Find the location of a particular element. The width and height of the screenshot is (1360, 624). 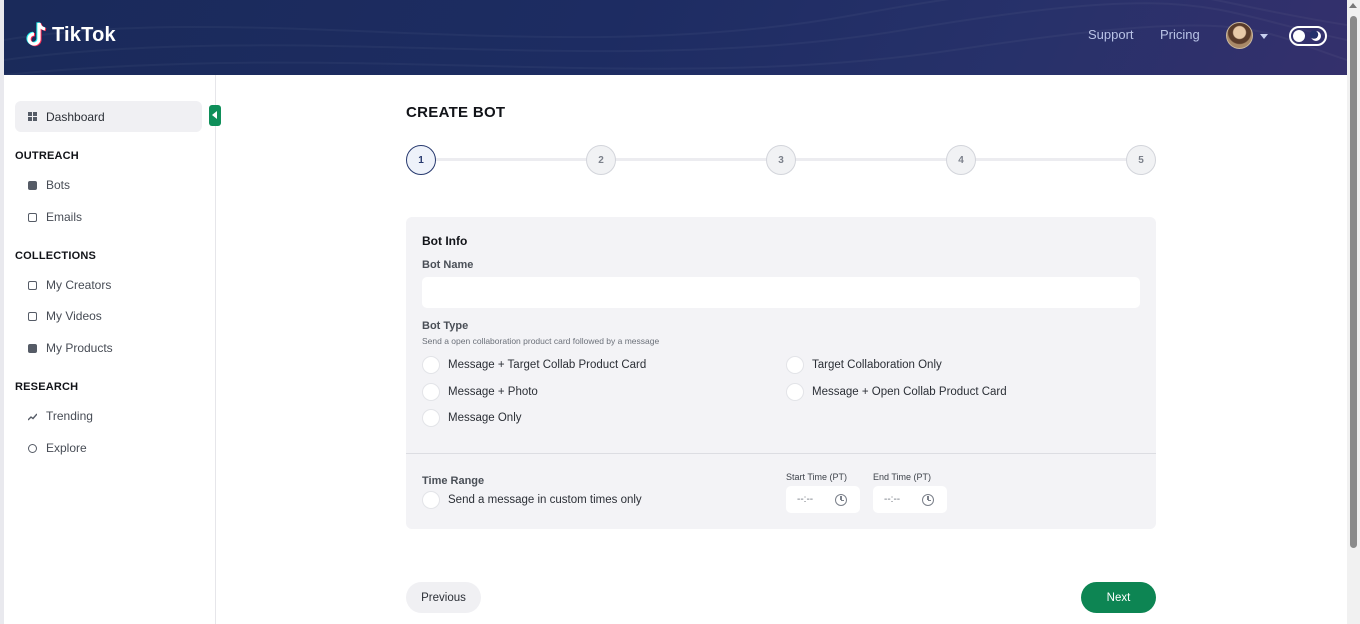

sidebar-item-my-videos: My Videos is located at coordinates (65, 316).